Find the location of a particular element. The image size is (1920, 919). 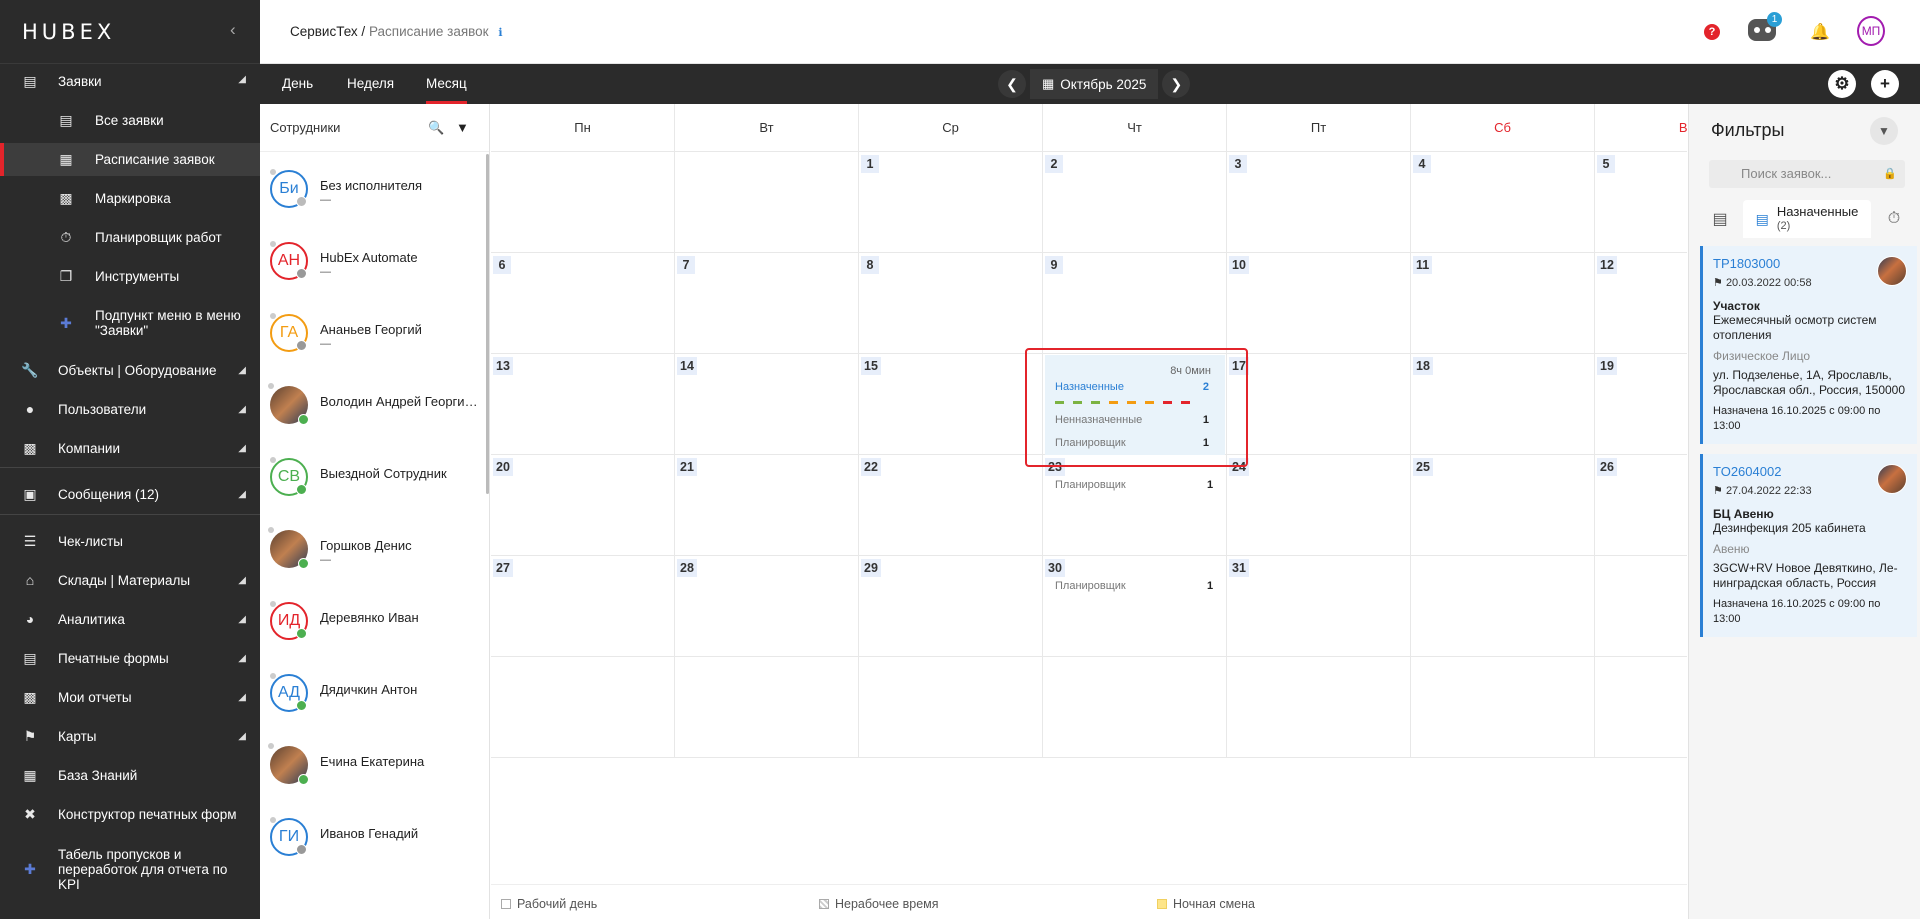

sidebar-item-knowledge-base: ▦ База Знаний is located at coordinates (130, 775).